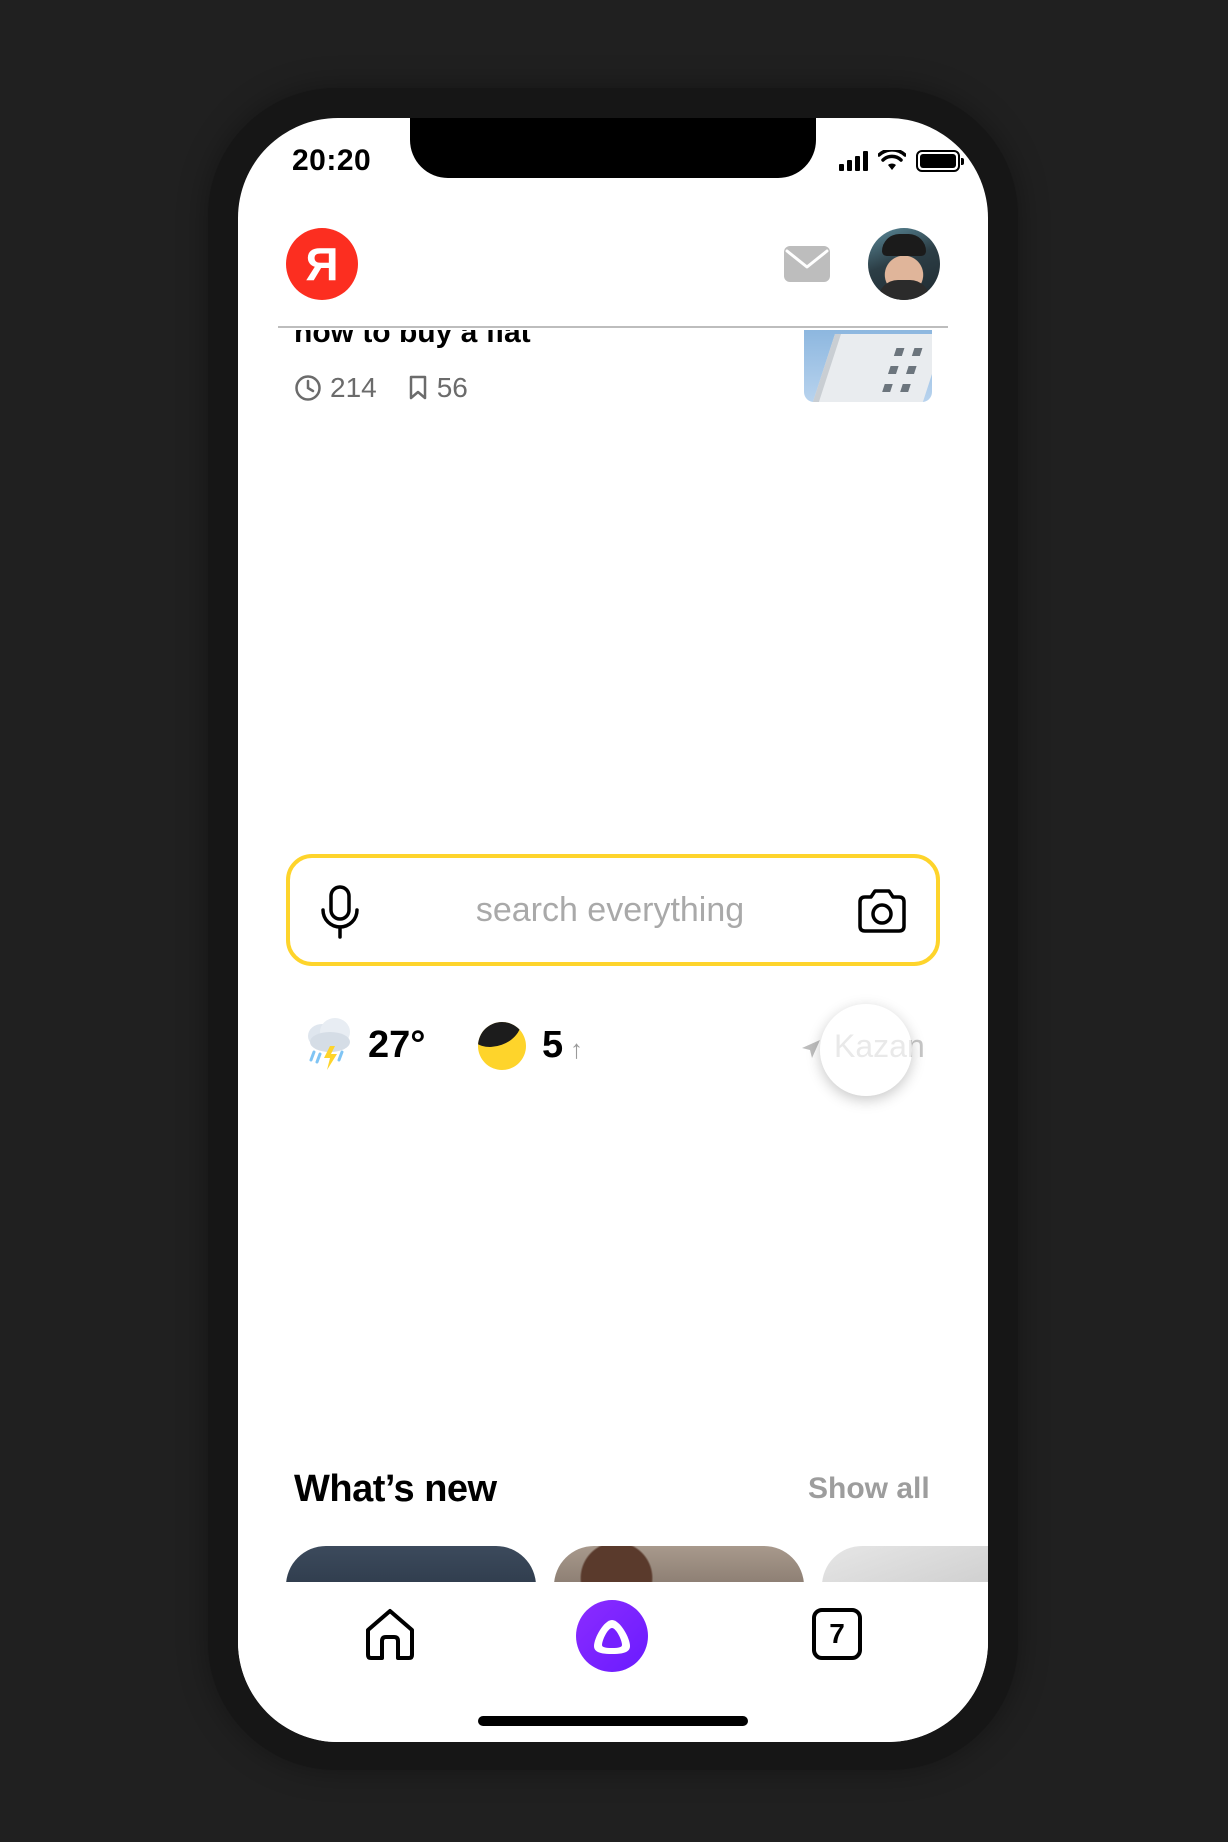  I want to click on alice-button, so click(612, 1636).